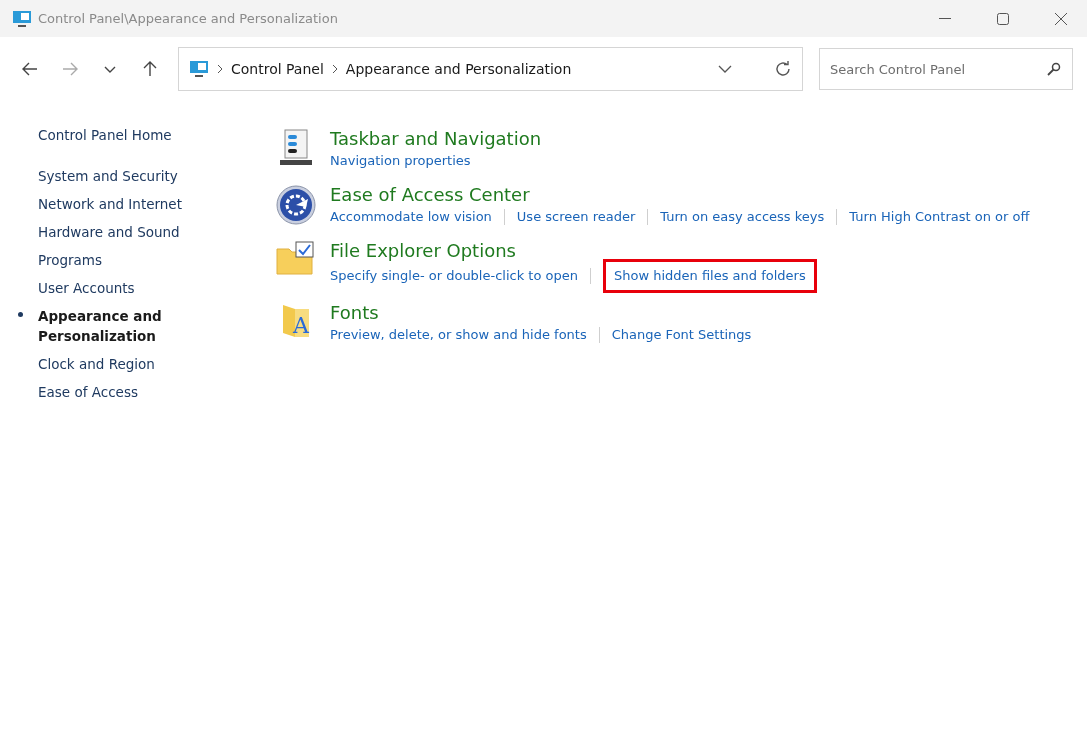  Describe the element at coordinates (946, 69) in the screenshot. I see `search-field: Search Control Panel` at that location.